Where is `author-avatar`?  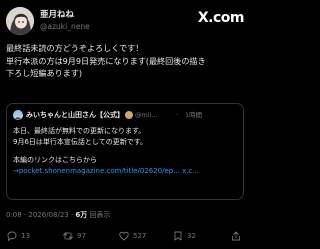 author-avatar is located at coordinates (20, 21).